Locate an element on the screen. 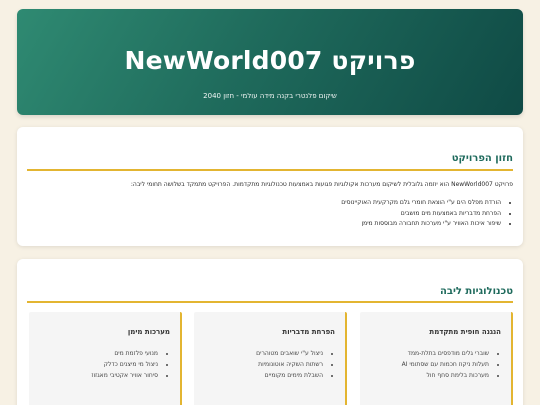 The height and width of the screenshot is (405, 540). list-item: תעלות ניקוז חכמות עם שסתומי AI is located at coordinates (421, 364).